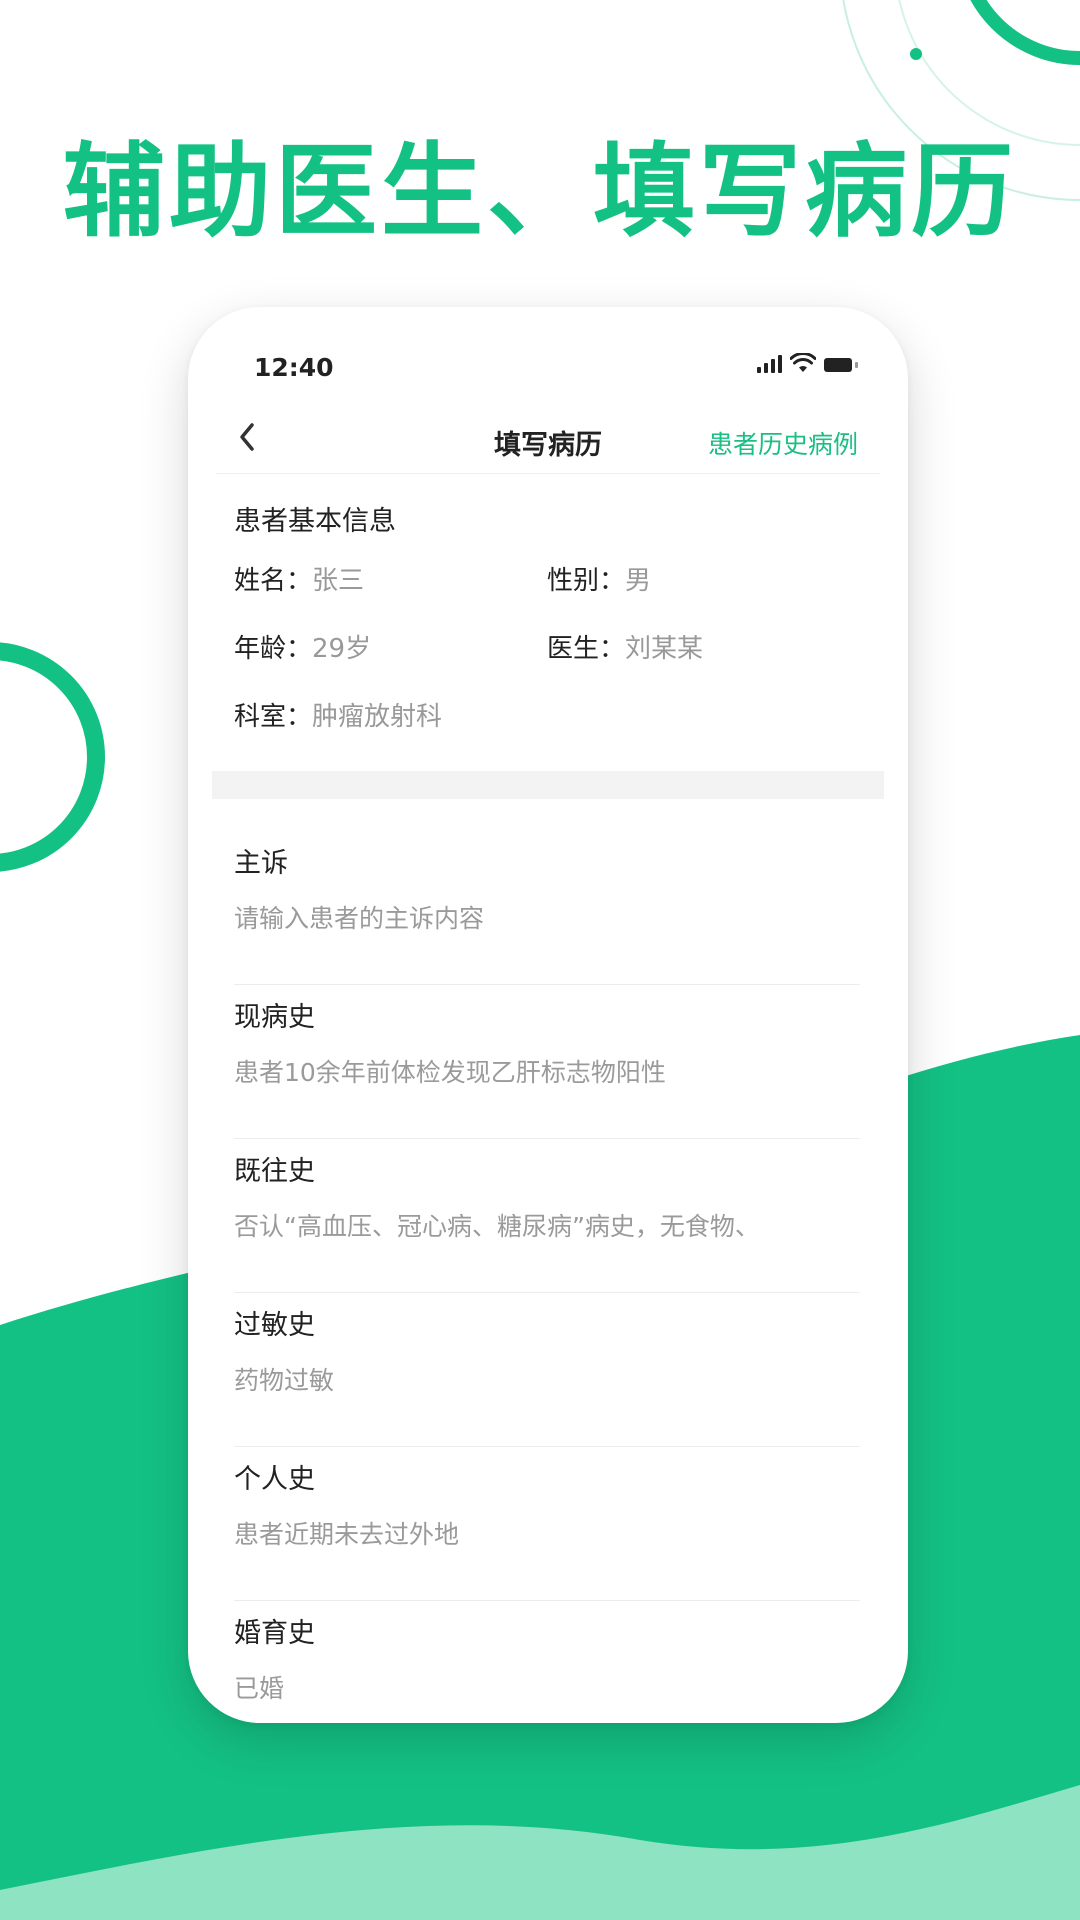 The height and width of the screenshot is (1920, 1080). I want to click on record-marital-history: 婚育史 已婚, so click(547, 1662).